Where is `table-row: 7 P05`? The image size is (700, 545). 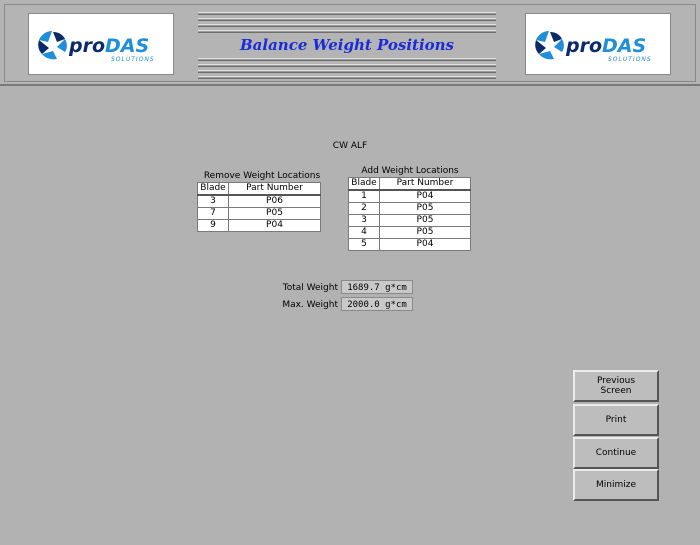 table-row: 7 P05 is located at coordinates (259, 213).